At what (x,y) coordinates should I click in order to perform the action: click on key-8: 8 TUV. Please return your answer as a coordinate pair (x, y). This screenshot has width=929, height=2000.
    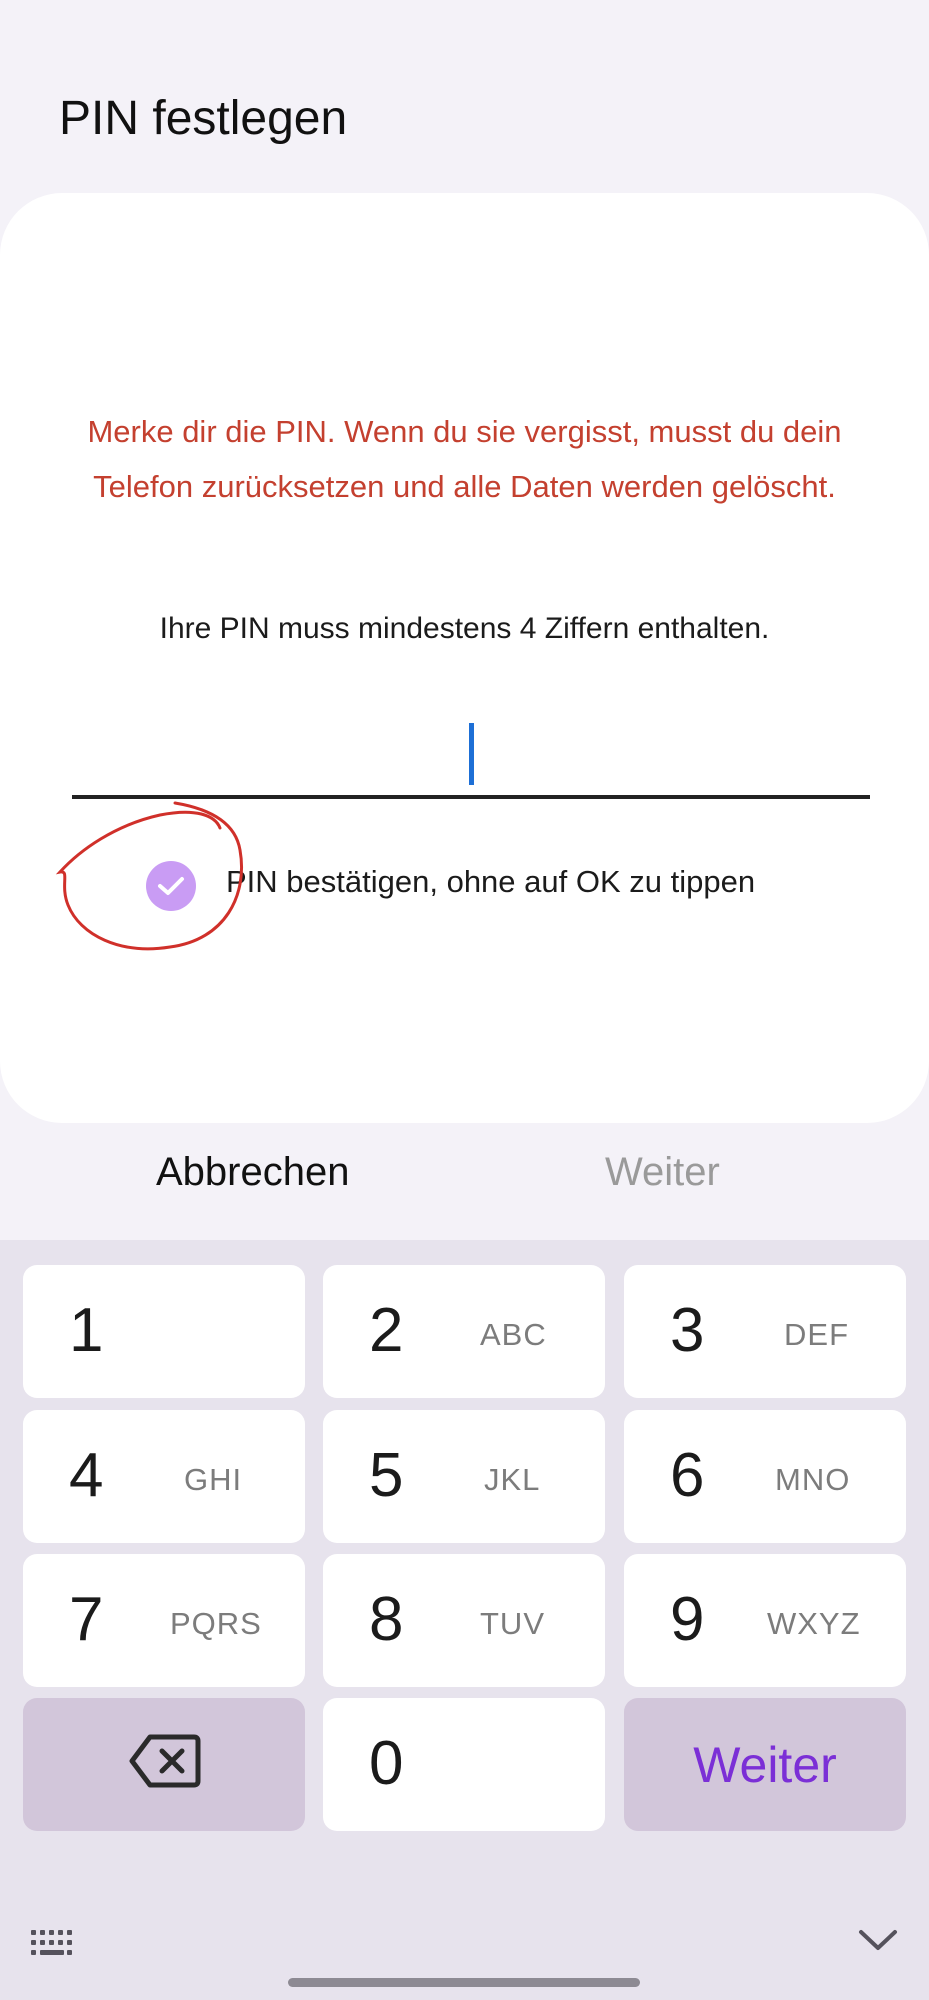
    Looking at the image, I should click on (464, 1620).